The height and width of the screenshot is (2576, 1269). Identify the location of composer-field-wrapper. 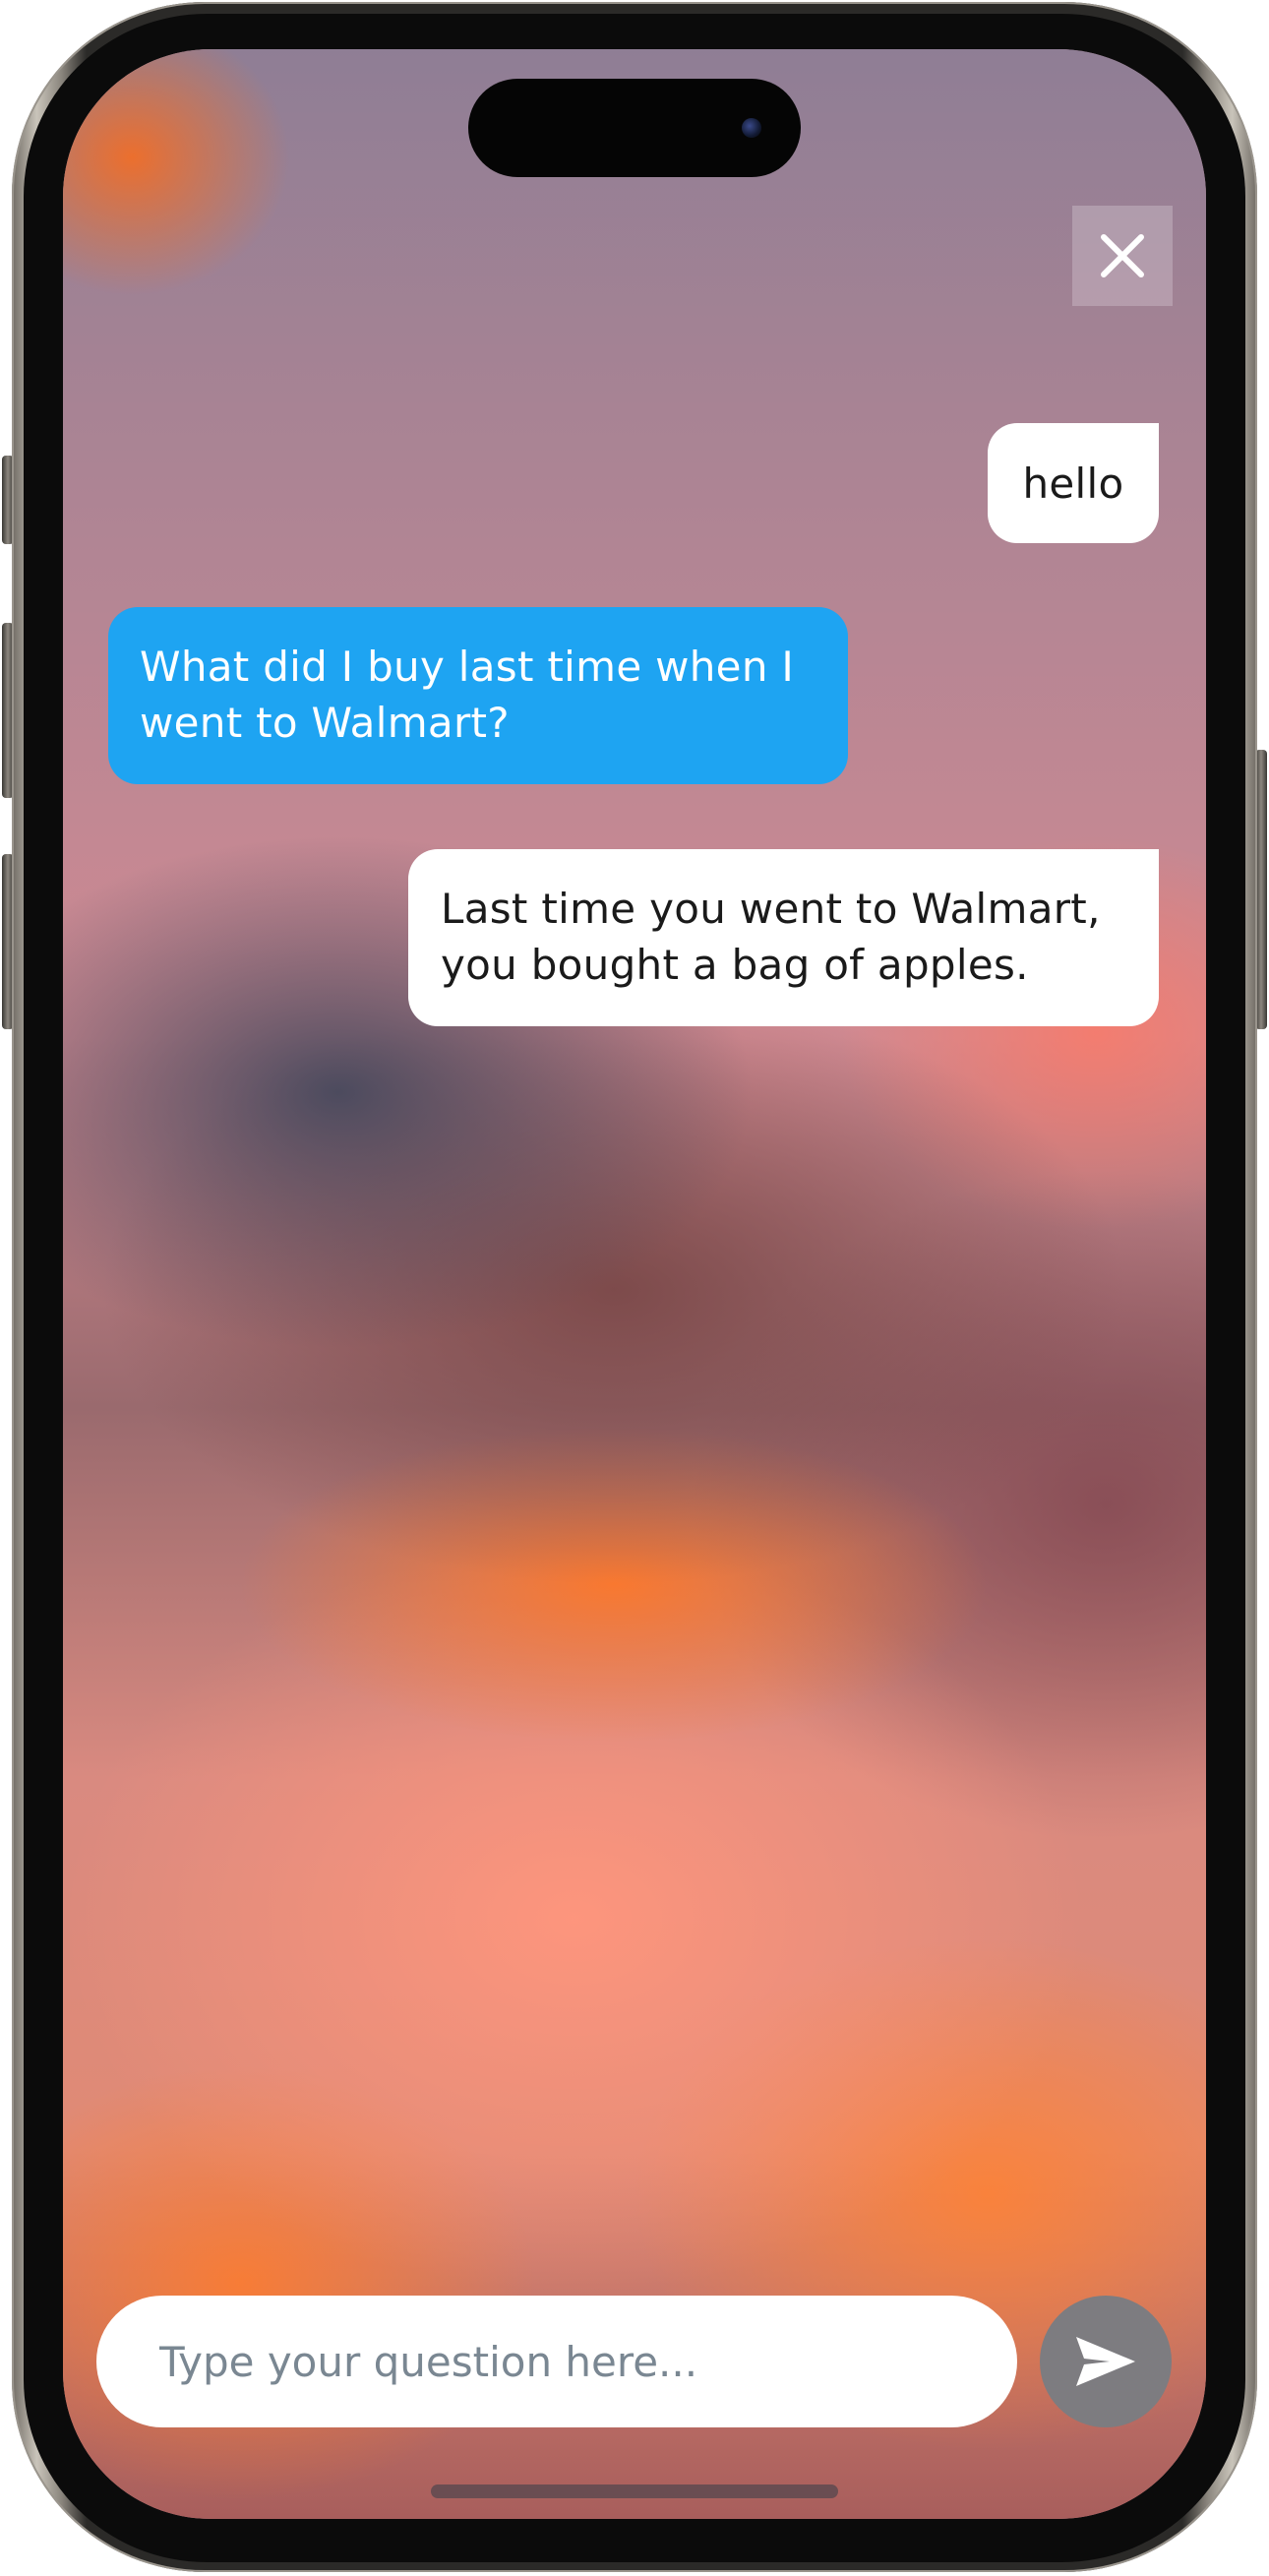
(556, 2361).